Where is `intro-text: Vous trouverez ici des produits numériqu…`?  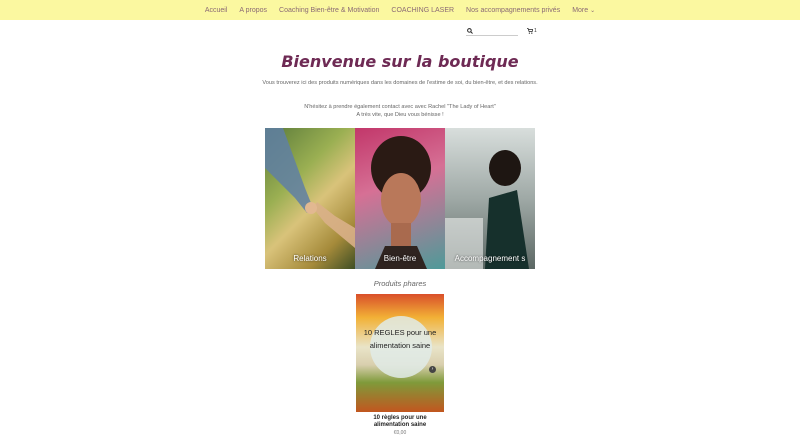
intro-text: Vous trouverez ici des produits numériqu… is located at coordinates (400, 83).